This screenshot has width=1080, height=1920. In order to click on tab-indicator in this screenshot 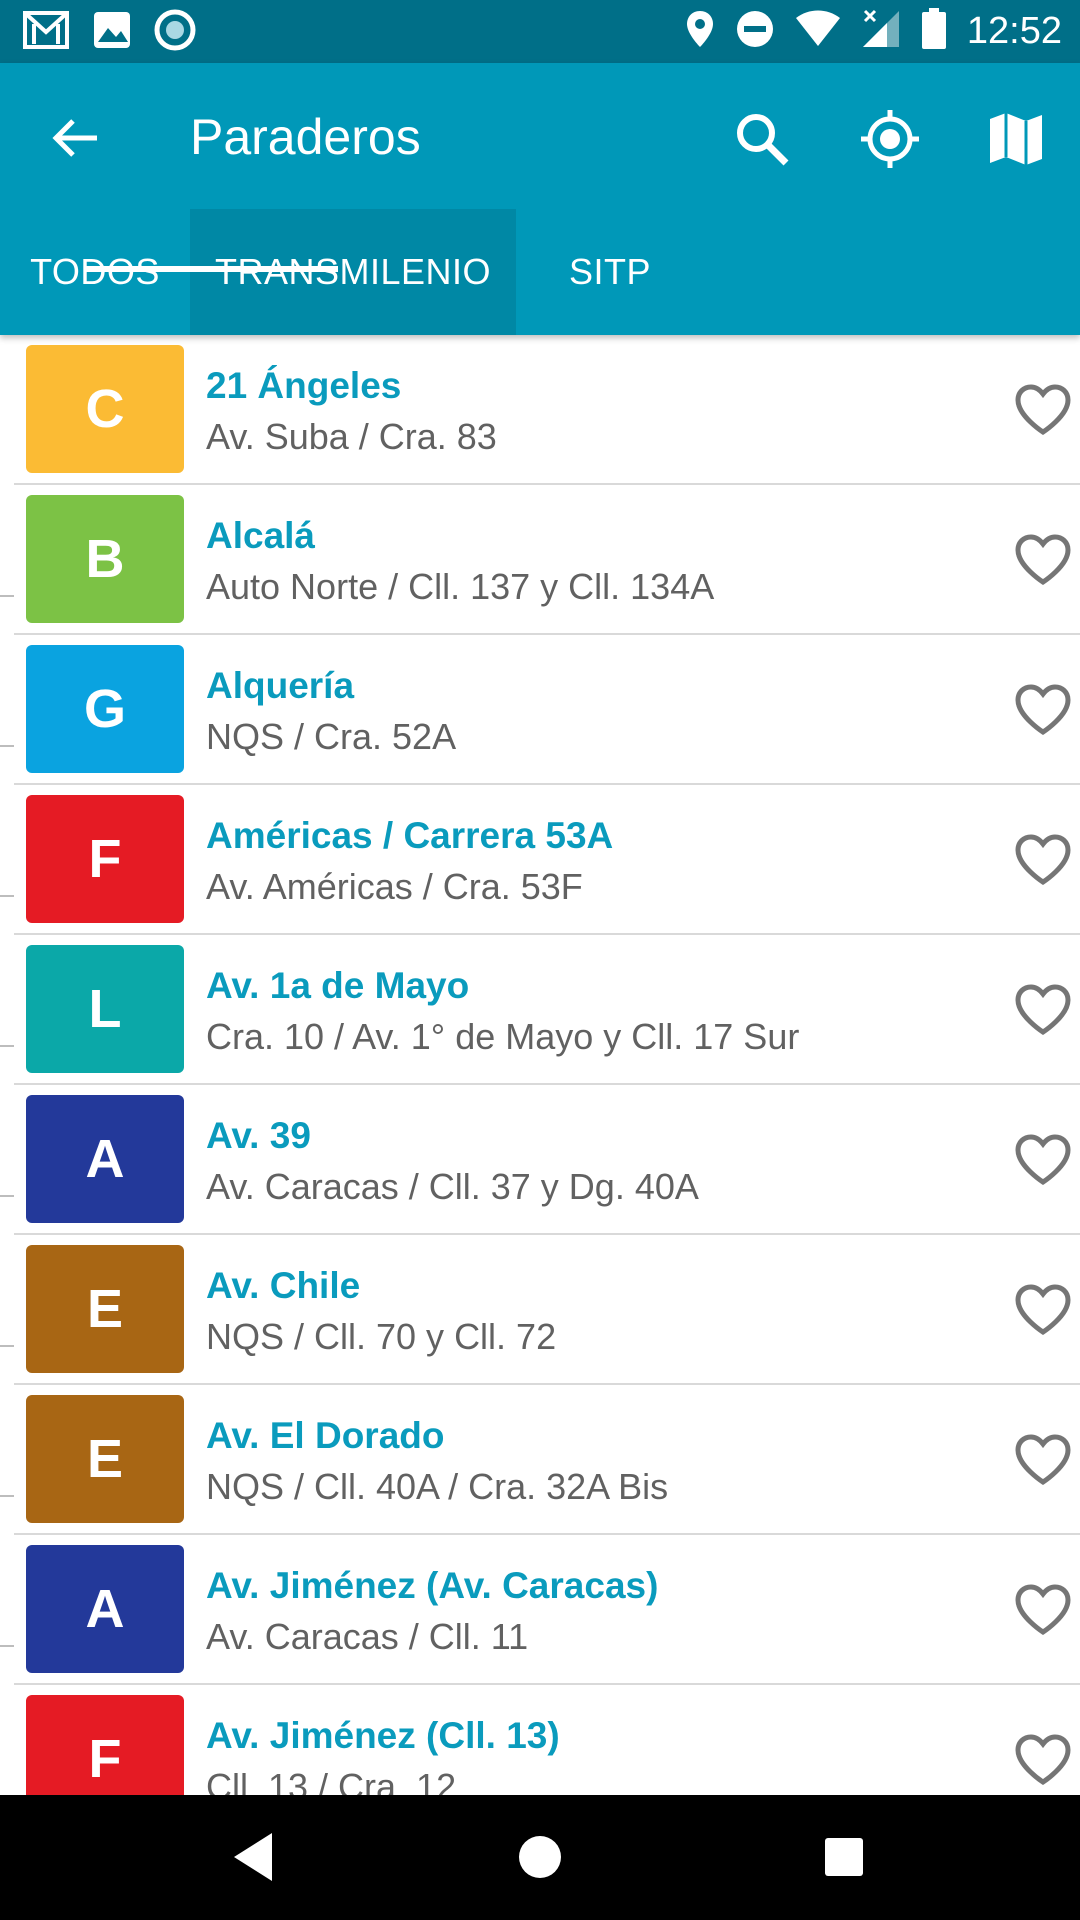, I will do `click(212, 269)`.